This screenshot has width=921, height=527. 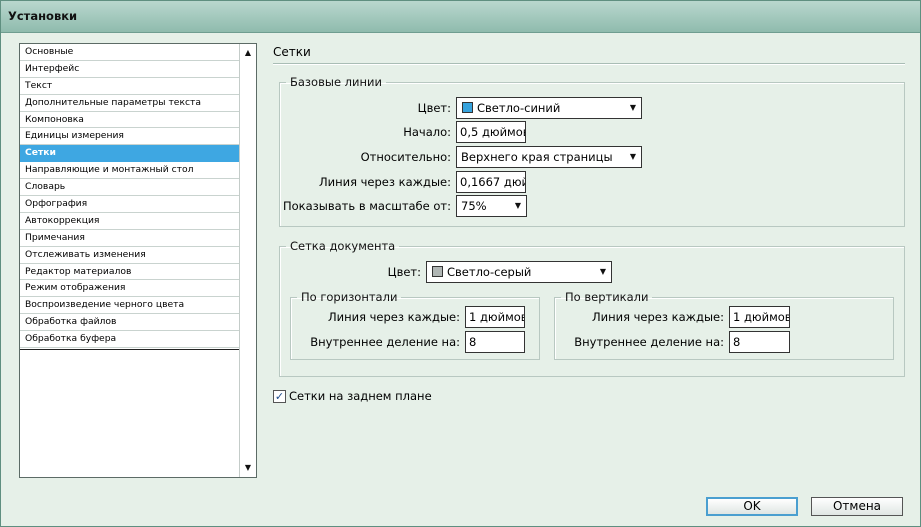 I want to click on baseline-increment-input: 0,1667 дюй, so click(x=491, y=182).